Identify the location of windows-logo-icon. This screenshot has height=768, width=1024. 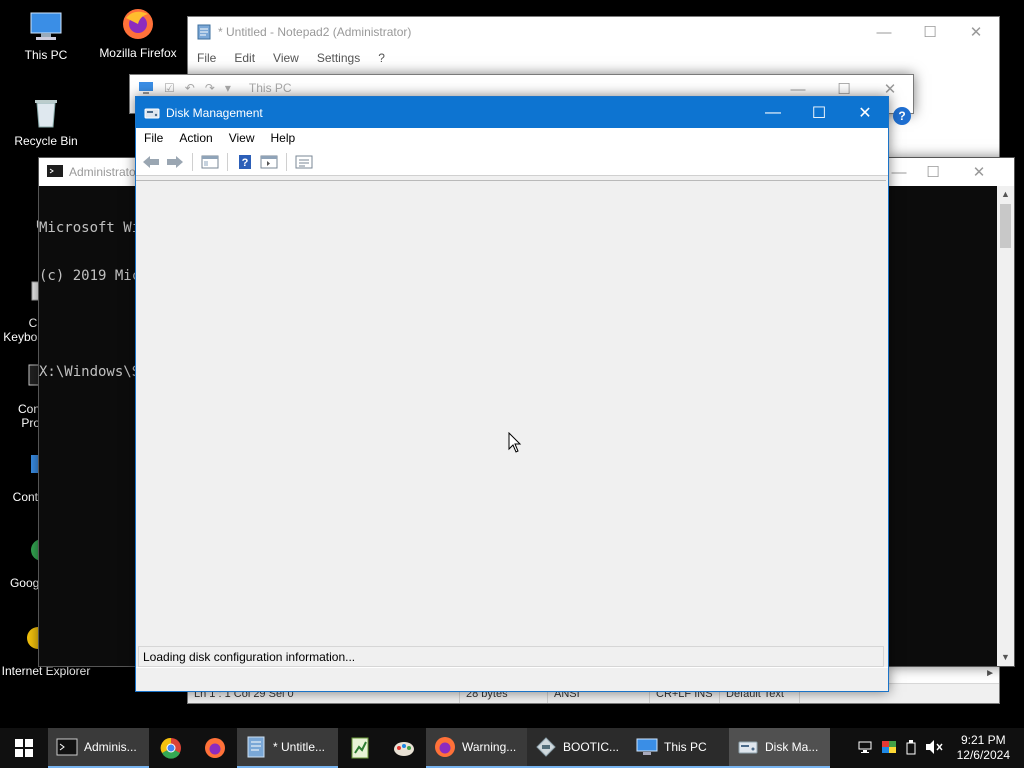
(24, 748).